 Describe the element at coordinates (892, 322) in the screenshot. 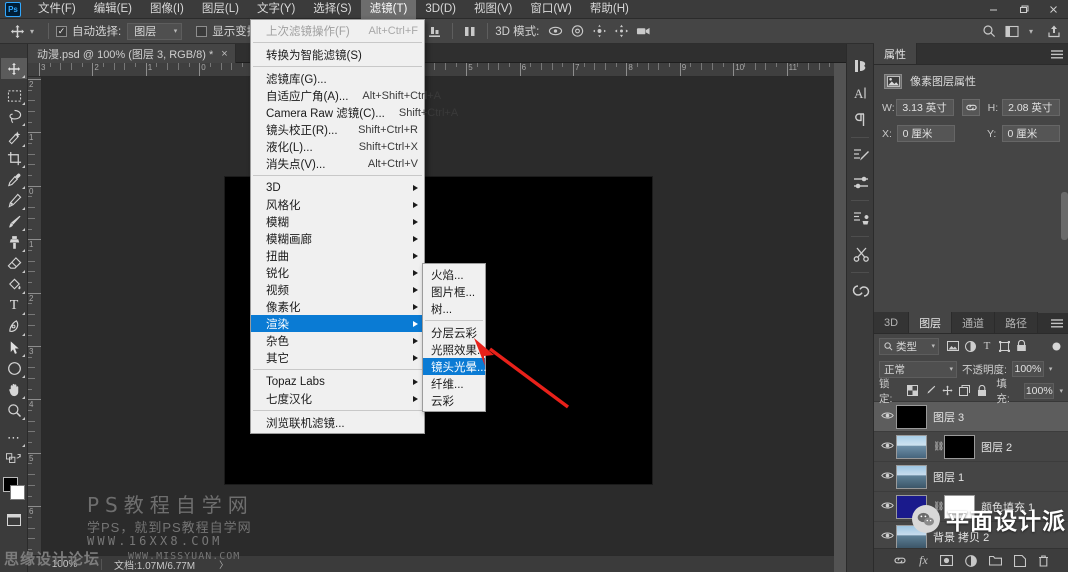

I see `tab-3d: 3D` at that location.